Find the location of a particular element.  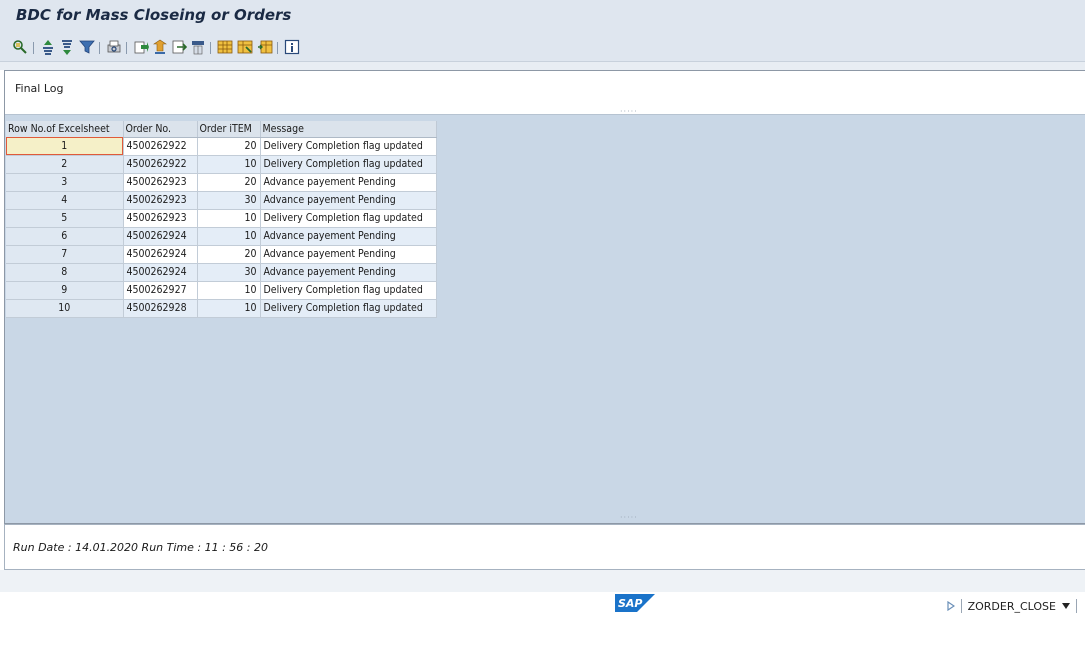

window-title: BDC for Mass Closeing or Orders is located at coordinates (154, 15).